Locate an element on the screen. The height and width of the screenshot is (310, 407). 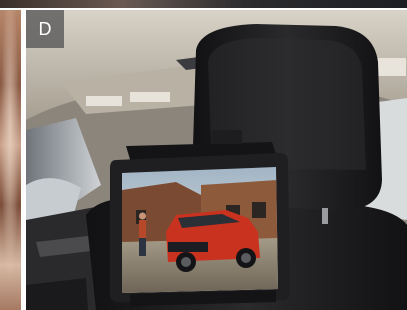
previous-photo-strip is located at coordinates (203, 4).